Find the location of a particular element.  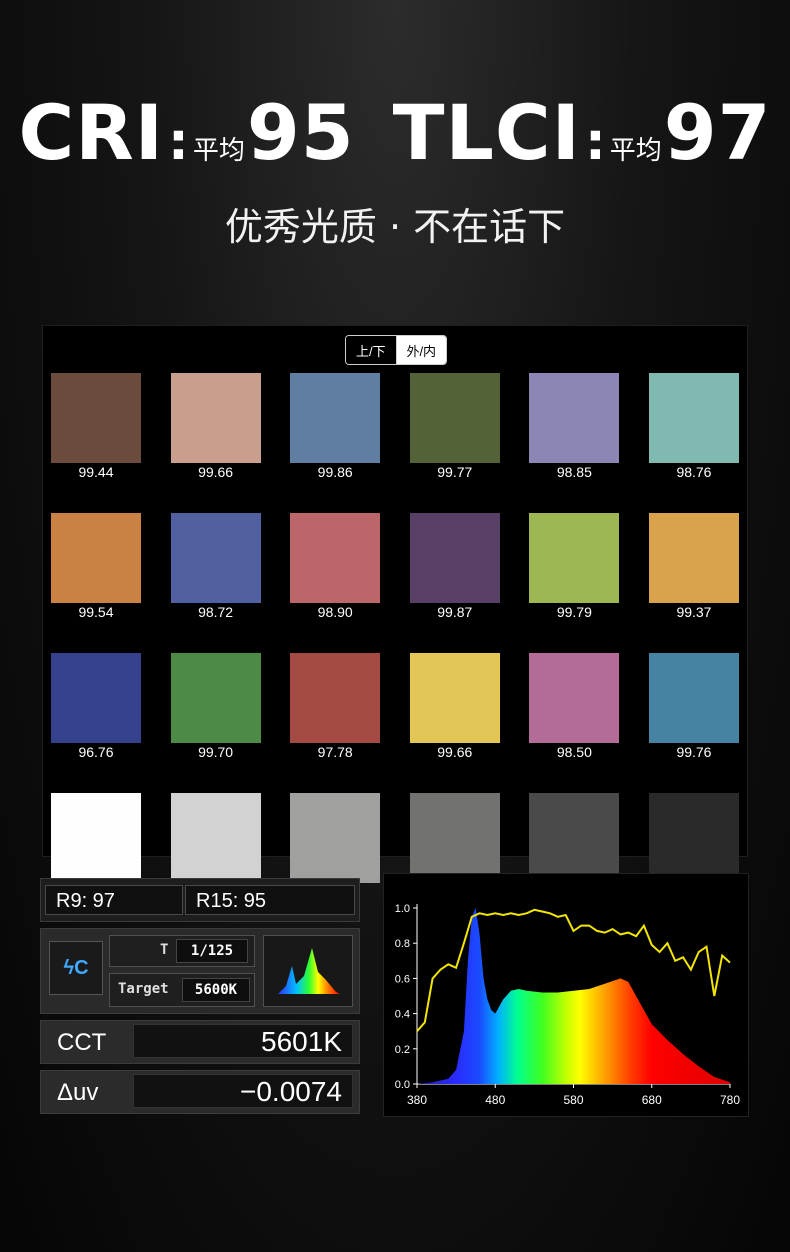

spectrum-chart: 0.0 0.2 0.4 0.6 0.8 1.0 380 480 580 680 780 is located at coordinates (566, 995).